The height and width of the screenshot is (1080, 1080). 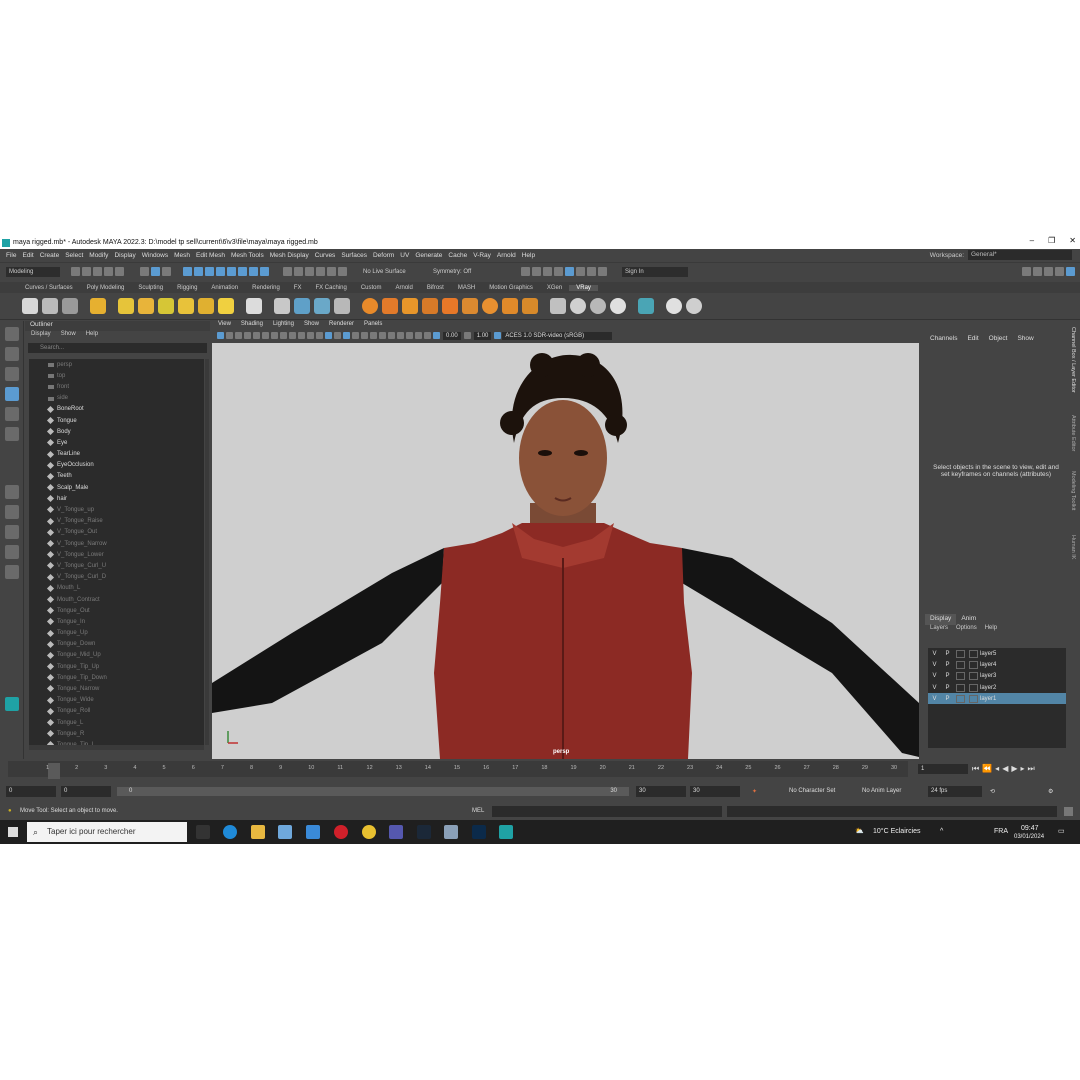 What do you see at coordinates (274, 335) in the screenshot?
I see `resolution-gate-icon` at bounding box center [274, 335].